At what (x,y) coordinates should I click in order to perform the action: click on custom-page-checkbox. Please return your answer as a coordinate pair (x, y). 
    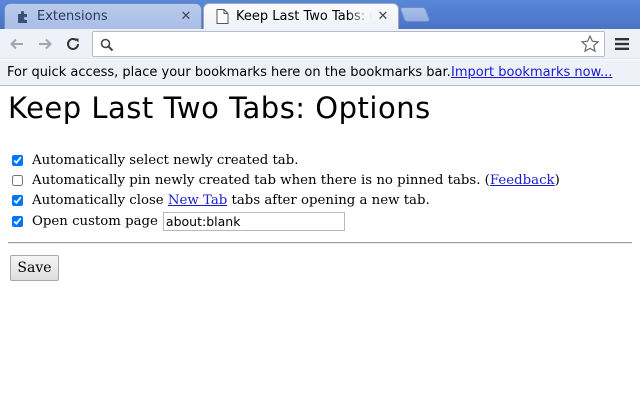
    Looking at the image, I should click on (17, 221).